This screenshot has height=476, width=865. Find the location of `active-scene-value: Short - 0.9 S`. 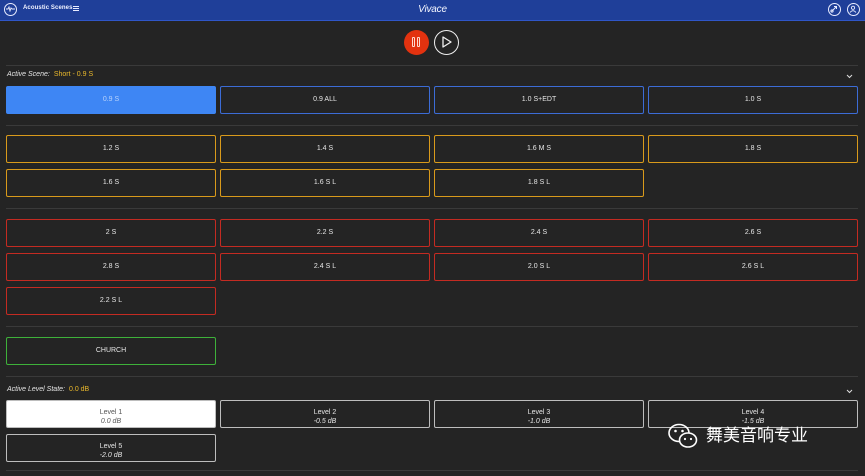

active-scene-value: Short - 0.9 S is located at coordinates (73, 74).